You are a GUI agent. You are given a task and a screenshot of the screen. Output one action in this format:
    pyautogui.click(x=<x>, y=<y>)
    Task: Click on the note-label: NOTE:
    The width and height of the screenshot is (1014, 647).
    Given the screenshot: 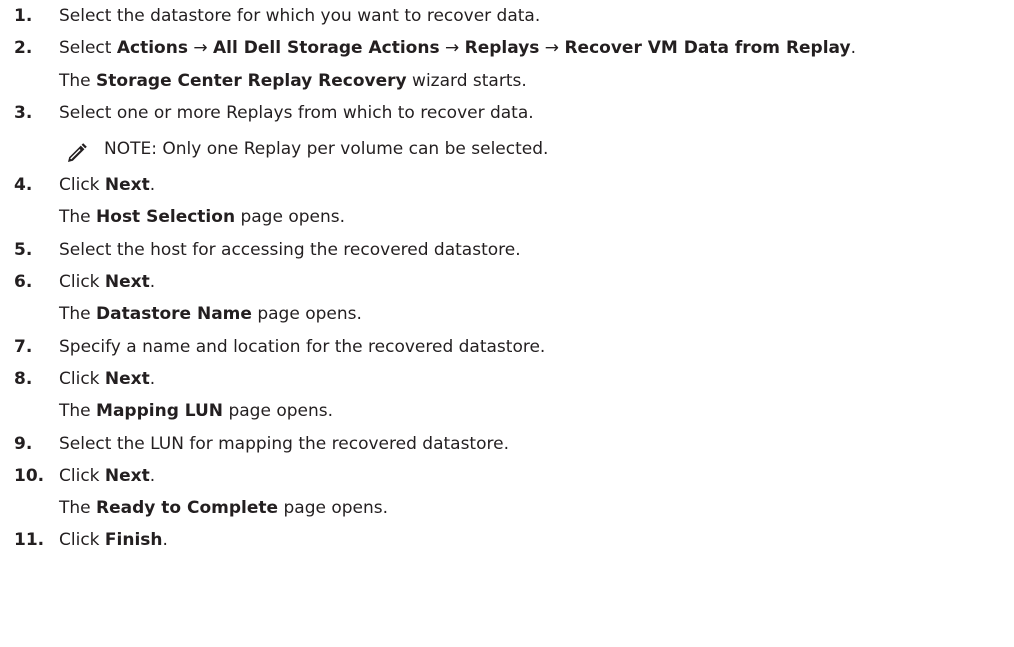 What is the action you would take?
    pyautogui.click(x=130, y=149)
    